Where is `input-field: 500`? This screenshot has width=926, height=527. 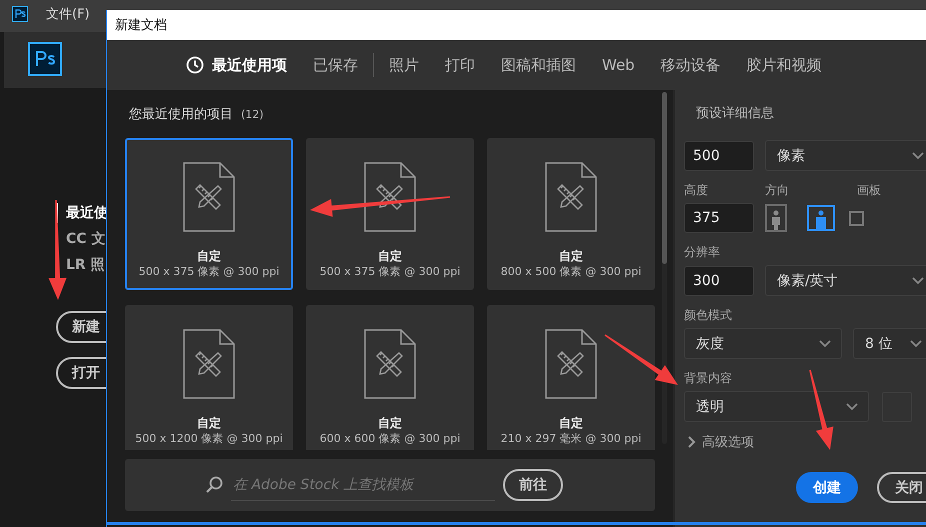
input-field: 500 is located at coordinates (719, 155).